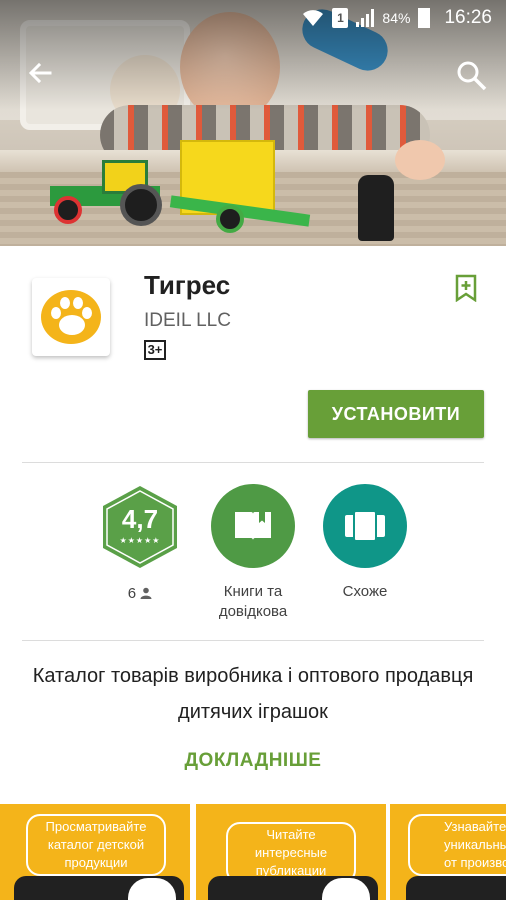 The height and width of the screenshot is (900, 506). What do you see at coordinates (472, 76) in the screenshot?
I see `search-icon` at bounding box center [472, 76].